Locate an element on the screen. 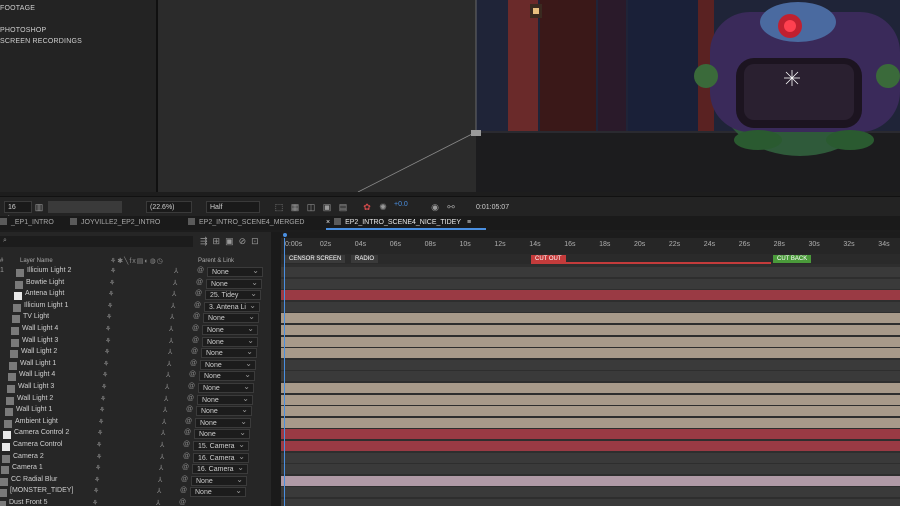 This screenshot has height=506, width=900. zoom-dropdown: (22.6%) is located at coordinates (169, 207).